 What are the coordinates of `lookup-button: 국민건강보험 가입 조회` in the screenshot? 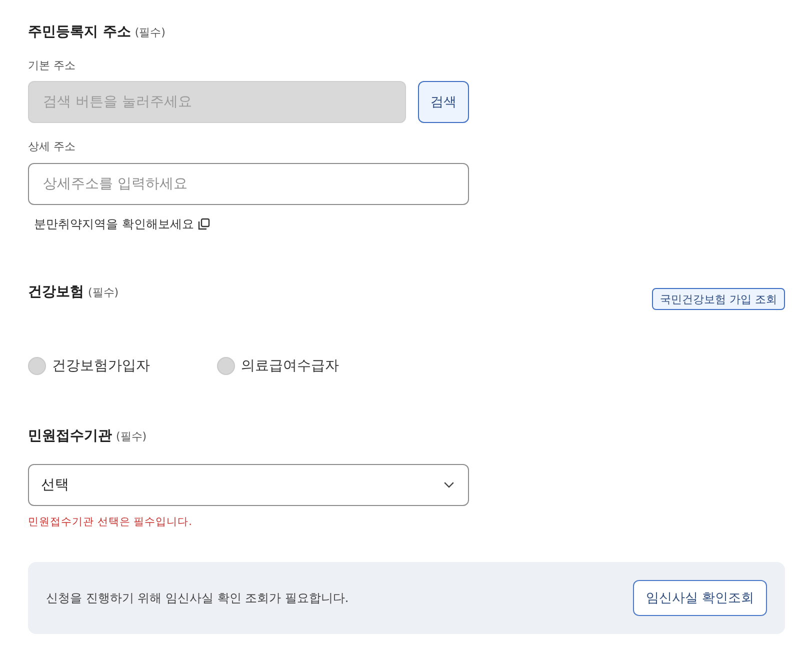 It's located at (718, 299).